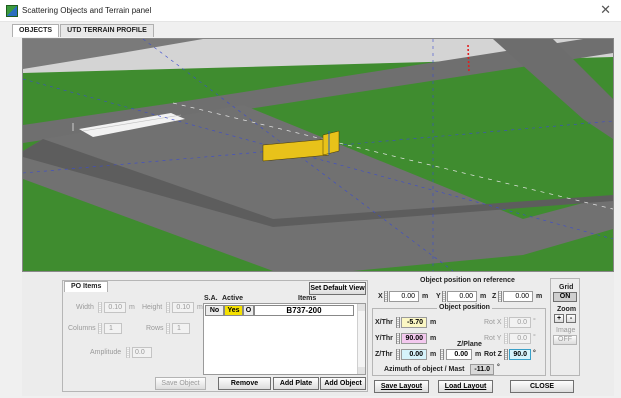 The image size is (621, 398). Describe the element at coordinates (398, 354) in the screenshot. I see `zthr-spinner` at that location.